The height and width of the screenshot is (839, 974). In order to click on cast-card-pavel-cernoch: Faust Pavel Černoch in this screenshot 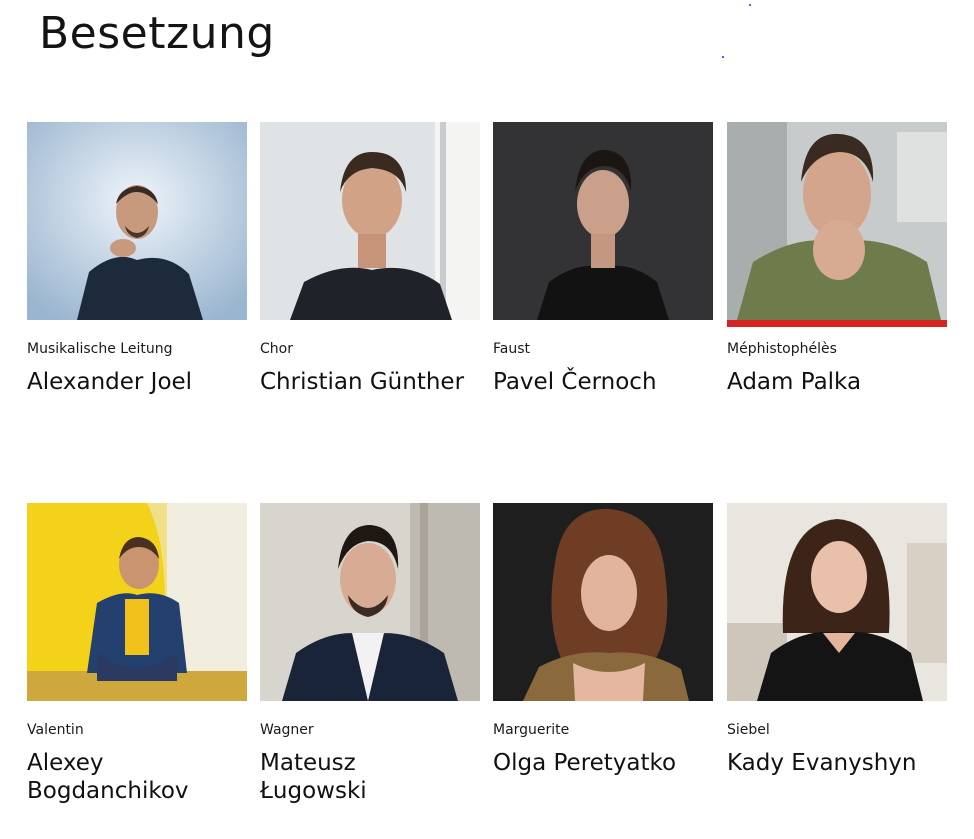, I will do `click(603, 259)`.